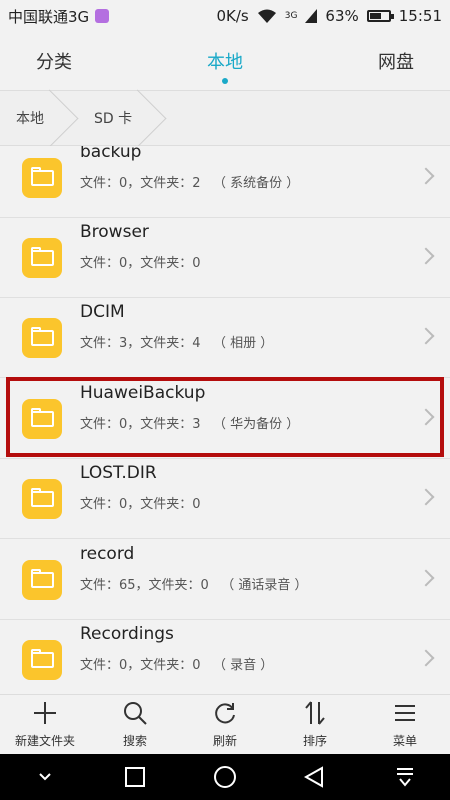  I want to click on notification-pull-icon, so click(405, 777).